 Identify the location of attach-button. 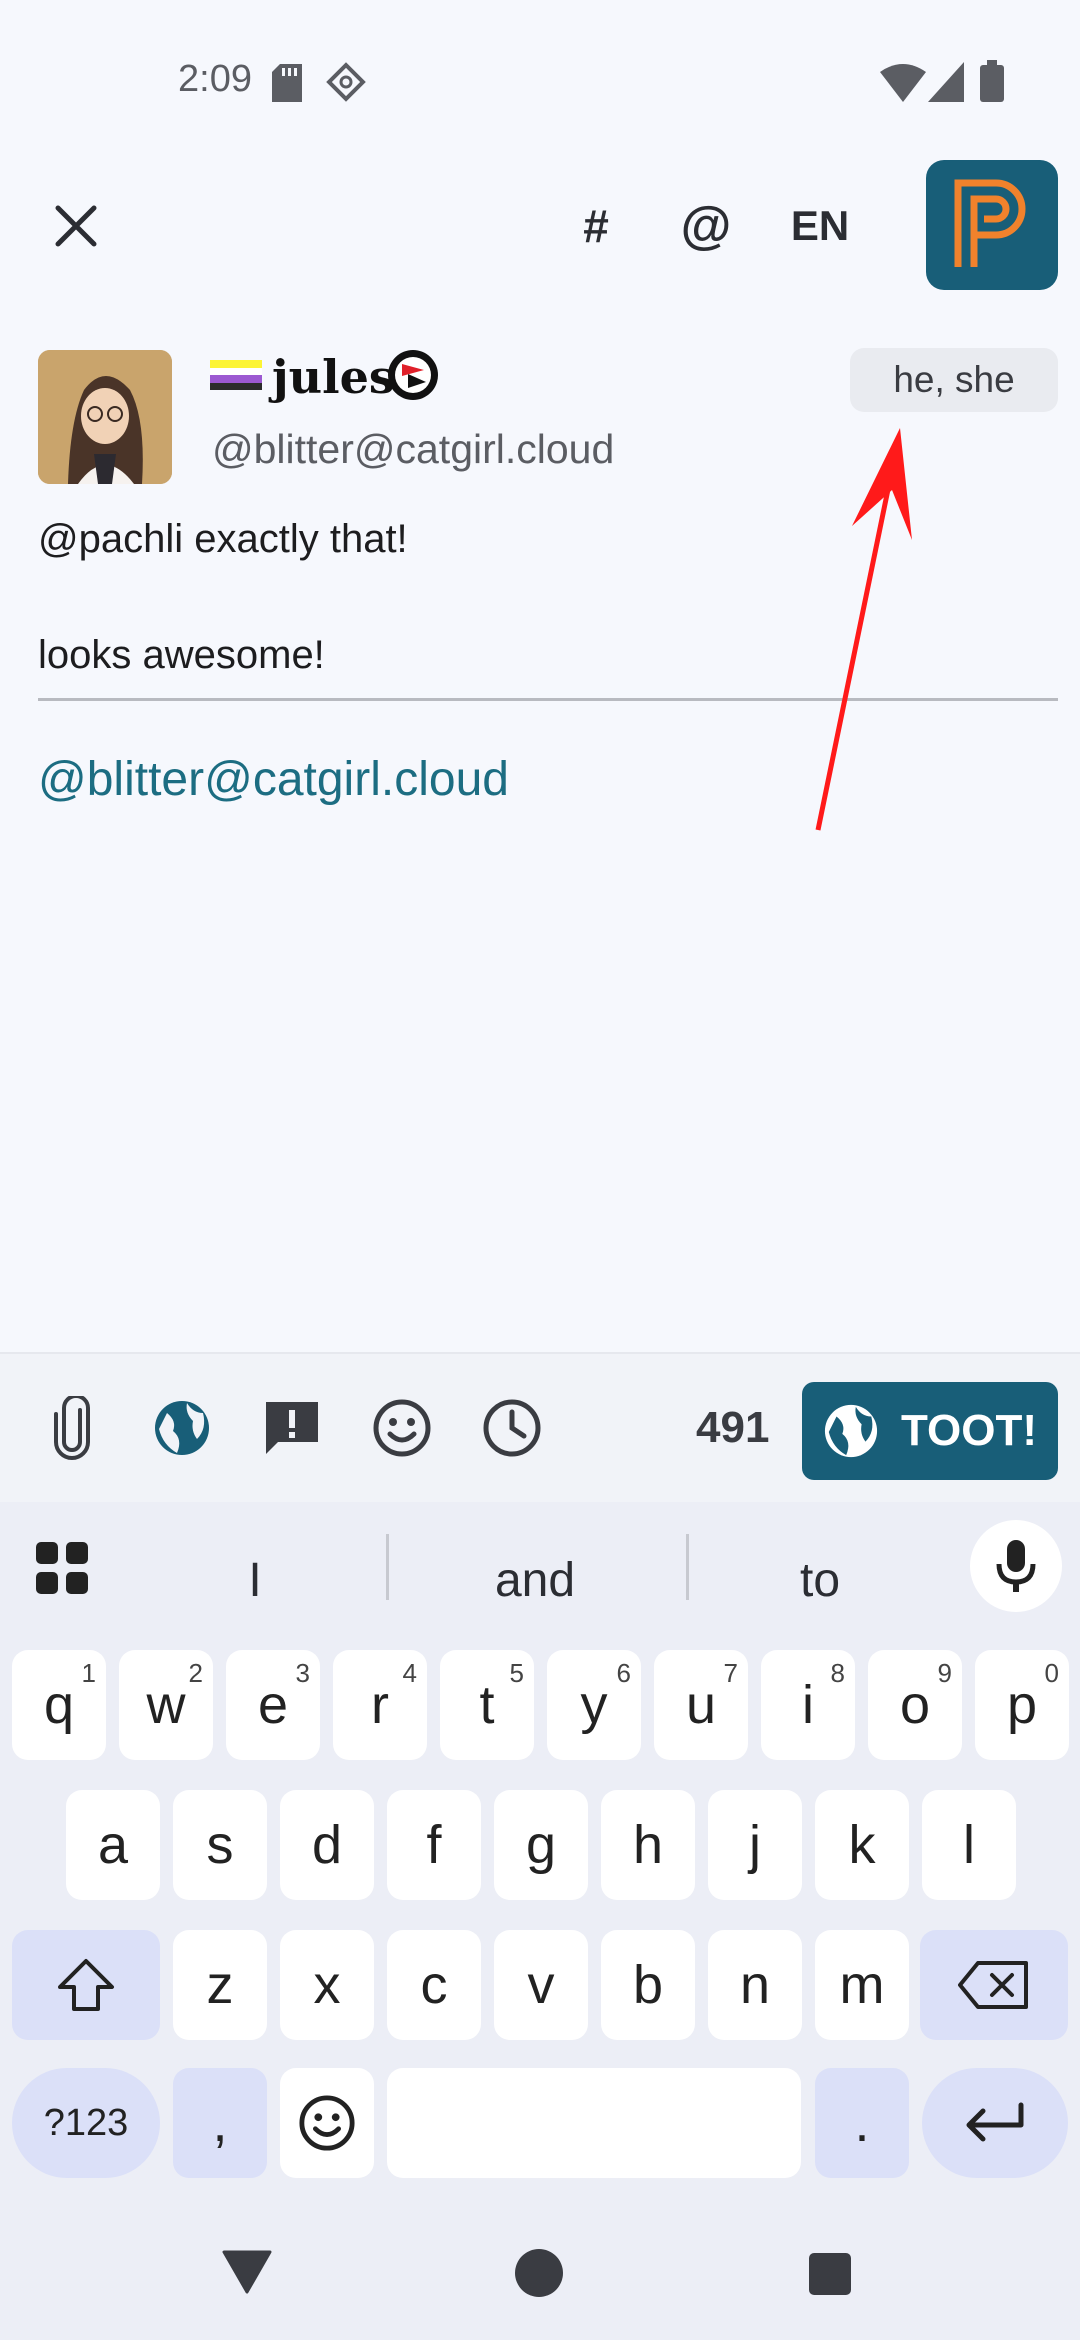
(72, 1428).